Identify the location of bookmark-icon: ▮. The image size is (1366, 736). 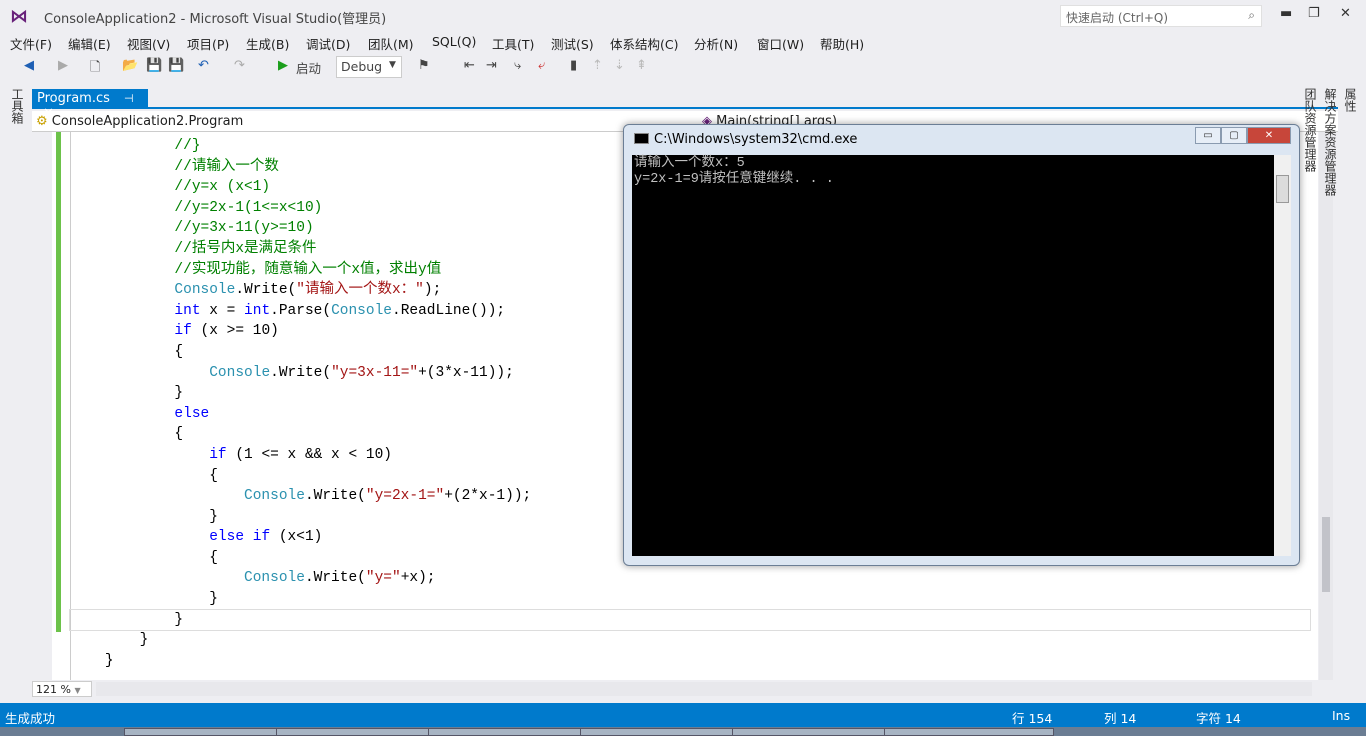
(573, 65).